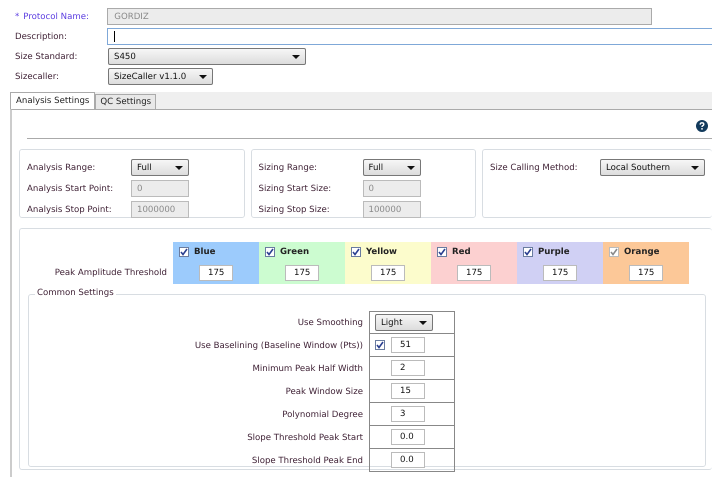  I want to click on field-label: Size Standard:, so click(46, 57).